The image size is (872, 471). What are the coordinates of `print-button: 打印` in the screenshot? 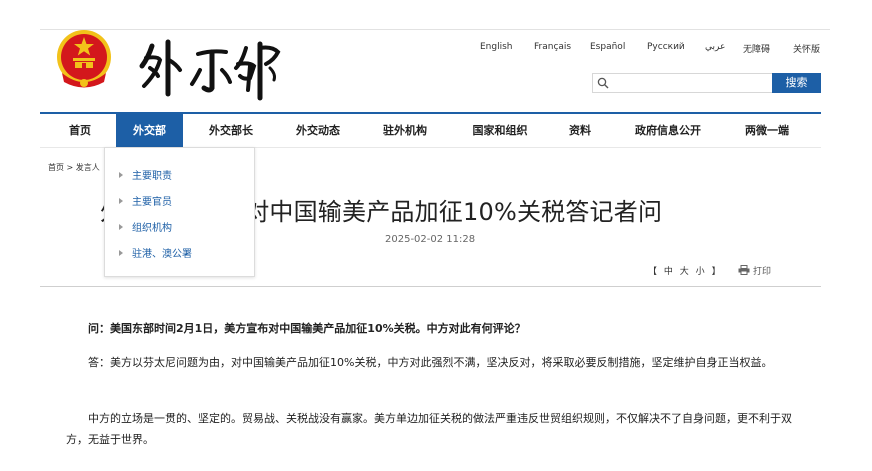 It's located at (754, 270).